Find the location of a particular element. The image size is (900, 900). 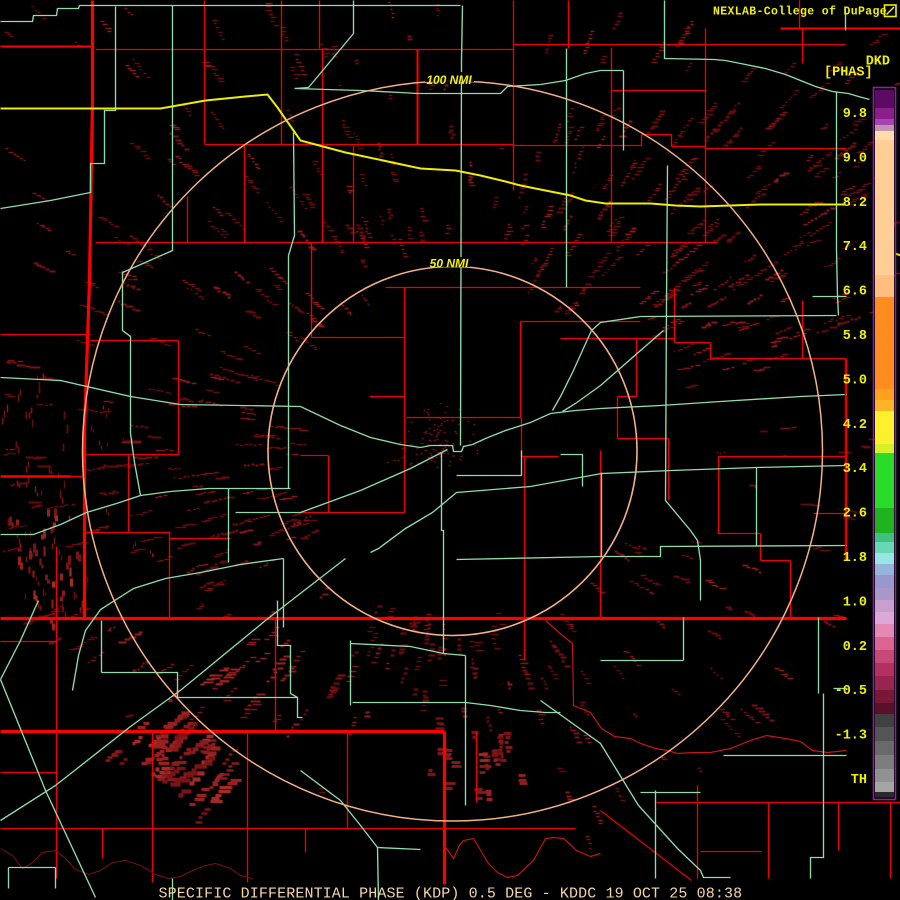

svg-text: 9.8 is located at coordinates (855, 114).